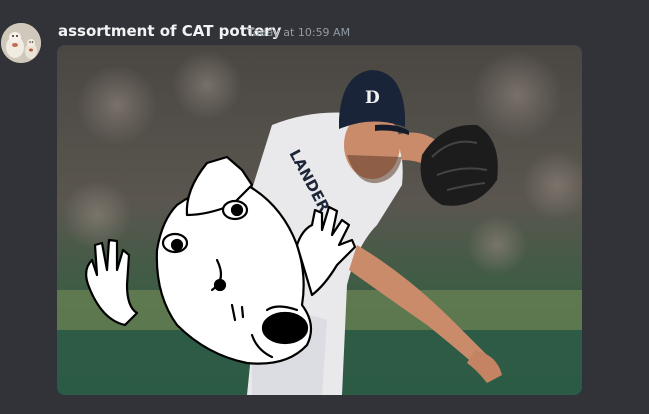 The width and height of the screenshot is (649, 414). I want to click on cap-logo: D, so click(372, 98).